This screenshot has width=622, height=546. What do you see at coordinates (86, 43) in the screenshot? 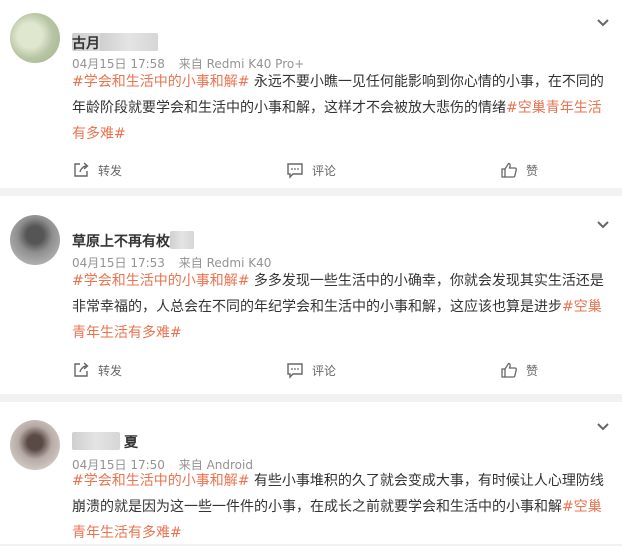
I see `username: 古月` at bounding box center [86, 43].